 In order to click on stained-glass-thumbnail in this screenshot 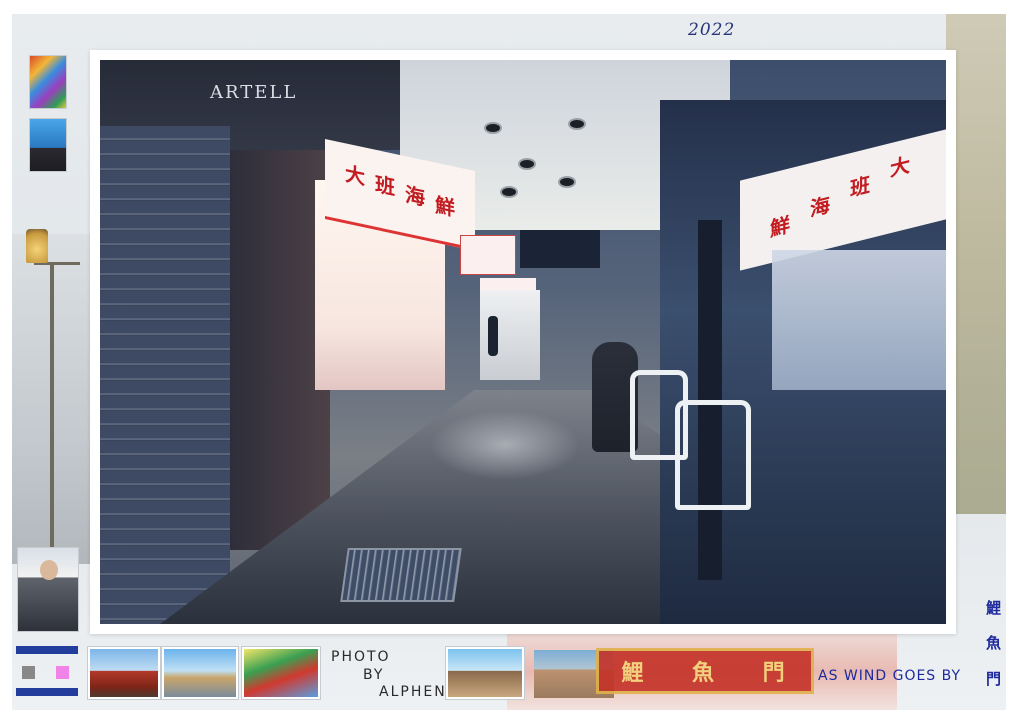, I will do `click(48, 82)`.